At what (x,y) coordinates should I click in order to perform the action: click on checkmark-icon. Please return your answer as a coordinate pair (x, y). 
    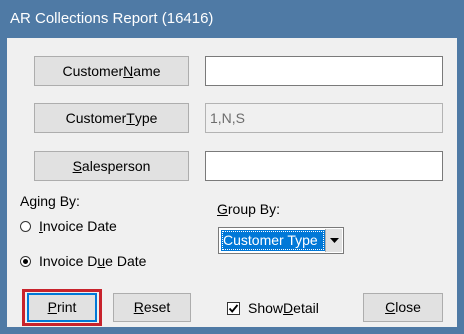
    Looking at the image, I should click on (233, 308).